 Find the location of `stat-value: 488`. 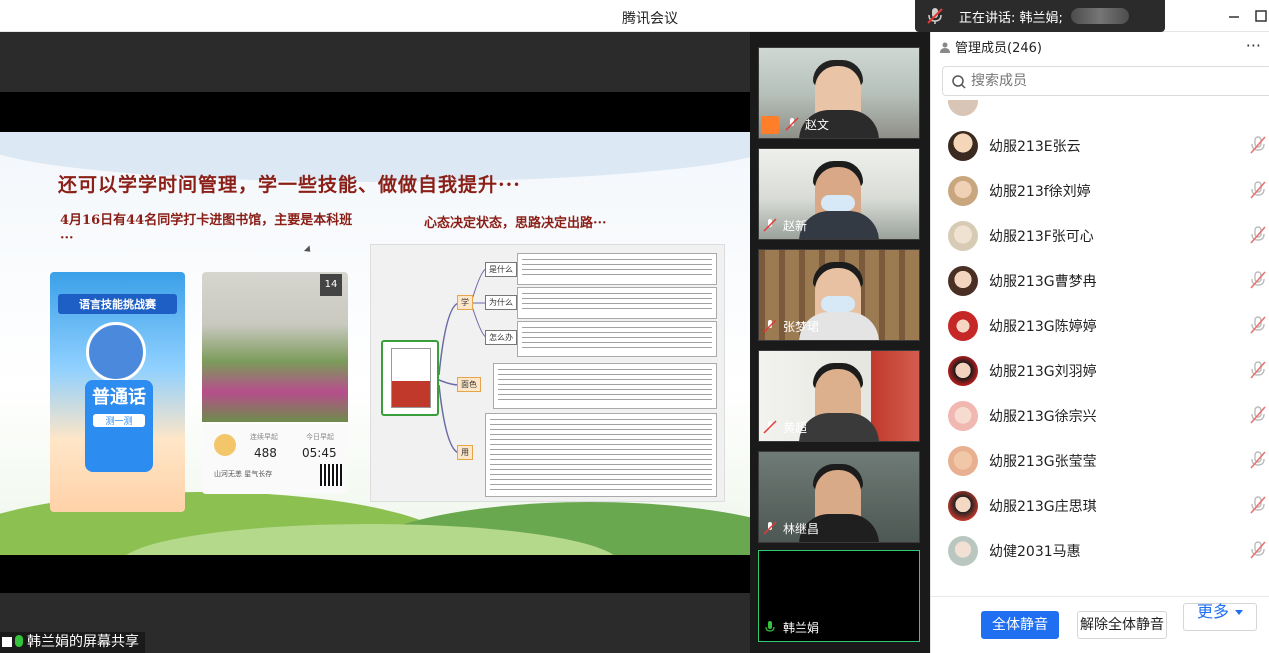

stat-value: 488 is located at coordinates (265, 453).